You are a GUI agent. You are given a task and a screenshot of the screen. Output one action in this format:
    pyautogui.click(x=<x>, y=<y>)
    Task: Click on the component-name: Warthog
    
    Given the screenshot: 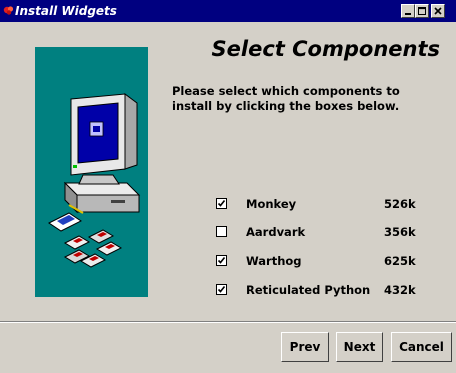 What is the action you would take?
    pyautogui.click(x=274, y=261)
    